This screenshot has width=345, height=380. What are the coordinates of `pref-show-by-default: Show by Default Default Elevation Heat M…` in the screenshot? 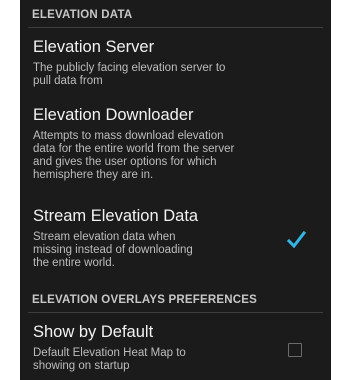 It's located at (175, 351).